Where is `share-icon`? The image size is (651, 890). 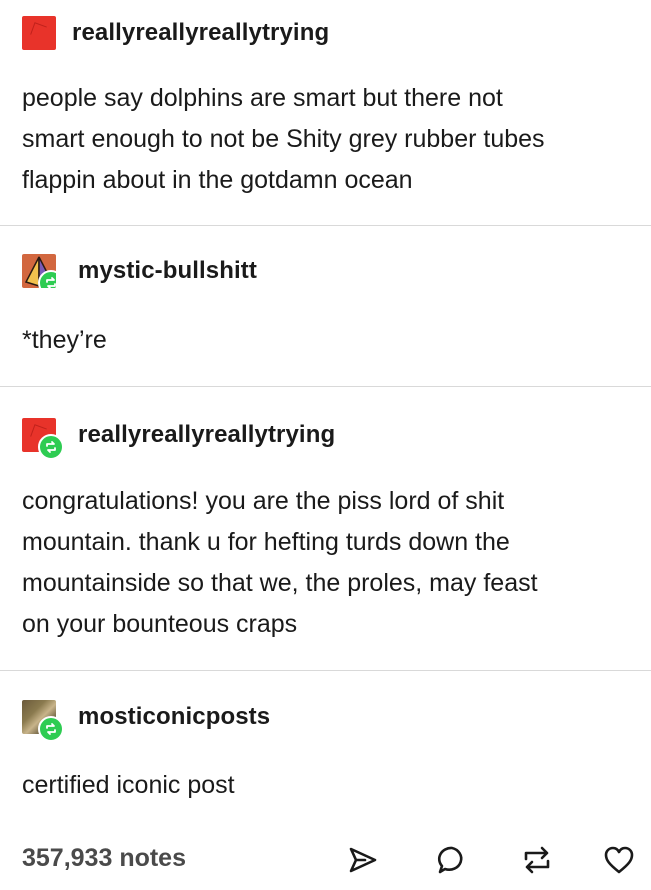 share-icon is located at coordinates (363, 860).